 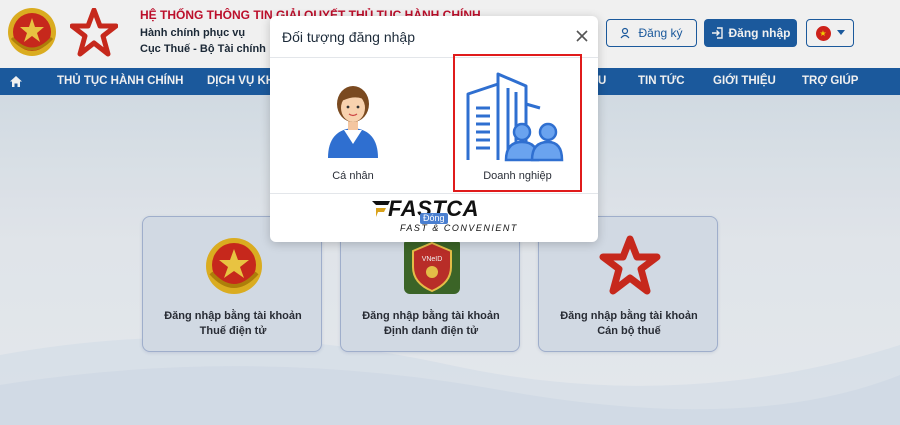 I want to click on fastca-tagline: FAST & CONVENIENT, so click(x=459, y=228).